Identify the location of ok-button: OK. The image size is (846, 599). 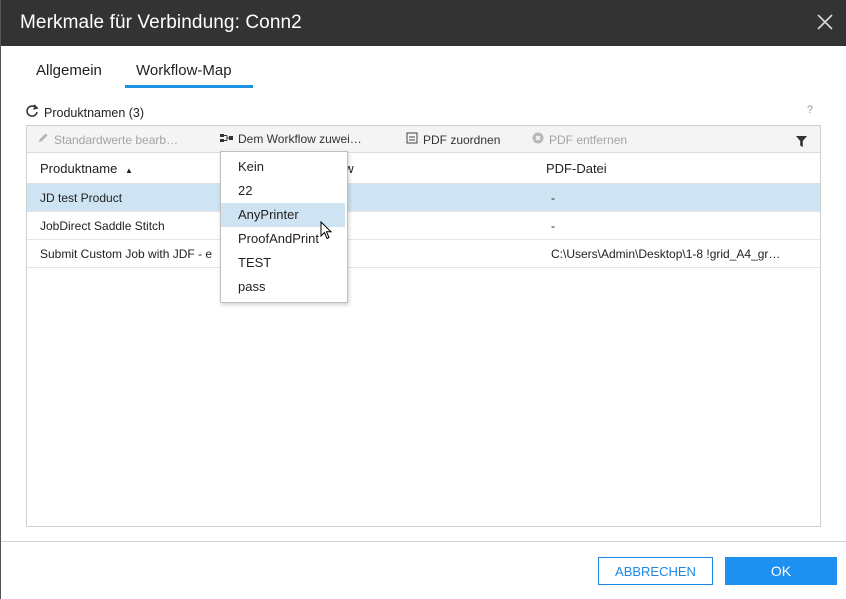
(781, 571).